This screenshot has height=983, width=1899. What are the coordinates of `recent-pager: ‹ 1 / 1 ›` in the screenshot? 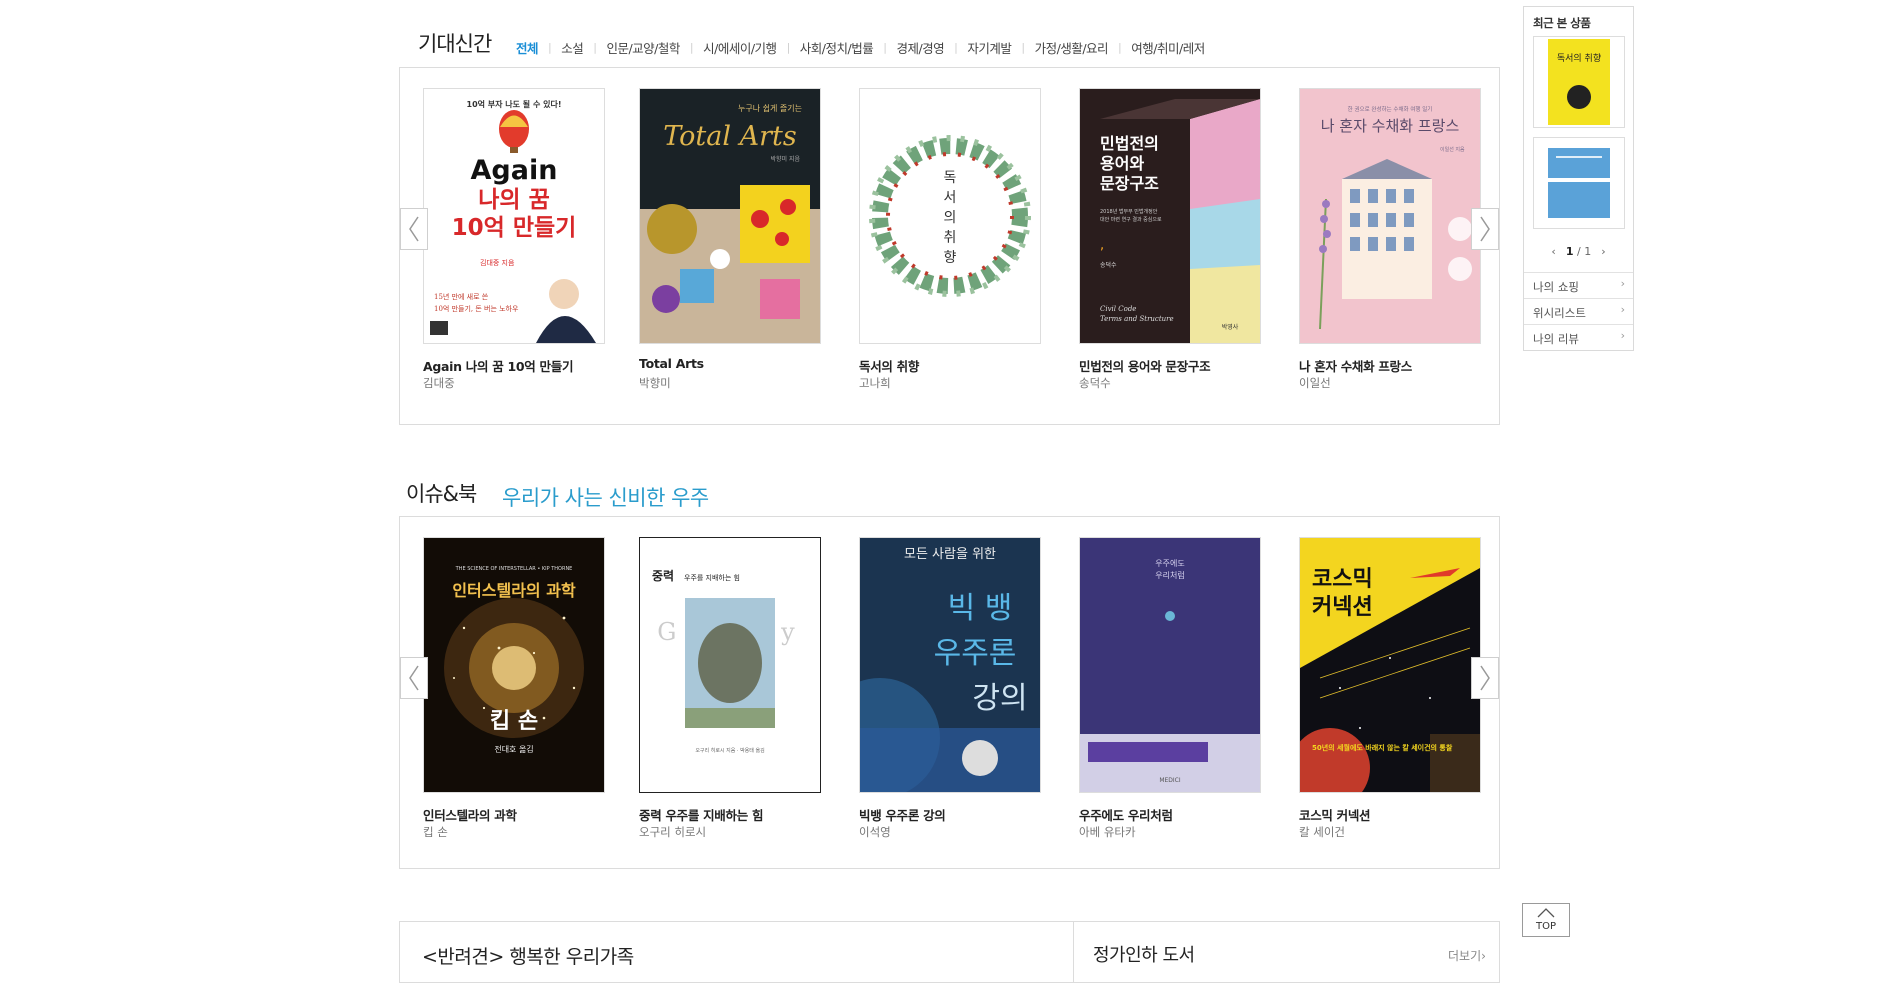 It's located at (1578, 251).